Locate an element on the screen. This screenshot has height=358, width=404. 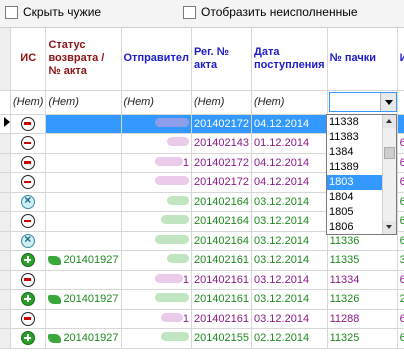
dropdown-option: 11383 is located at coordinates (355, 137).